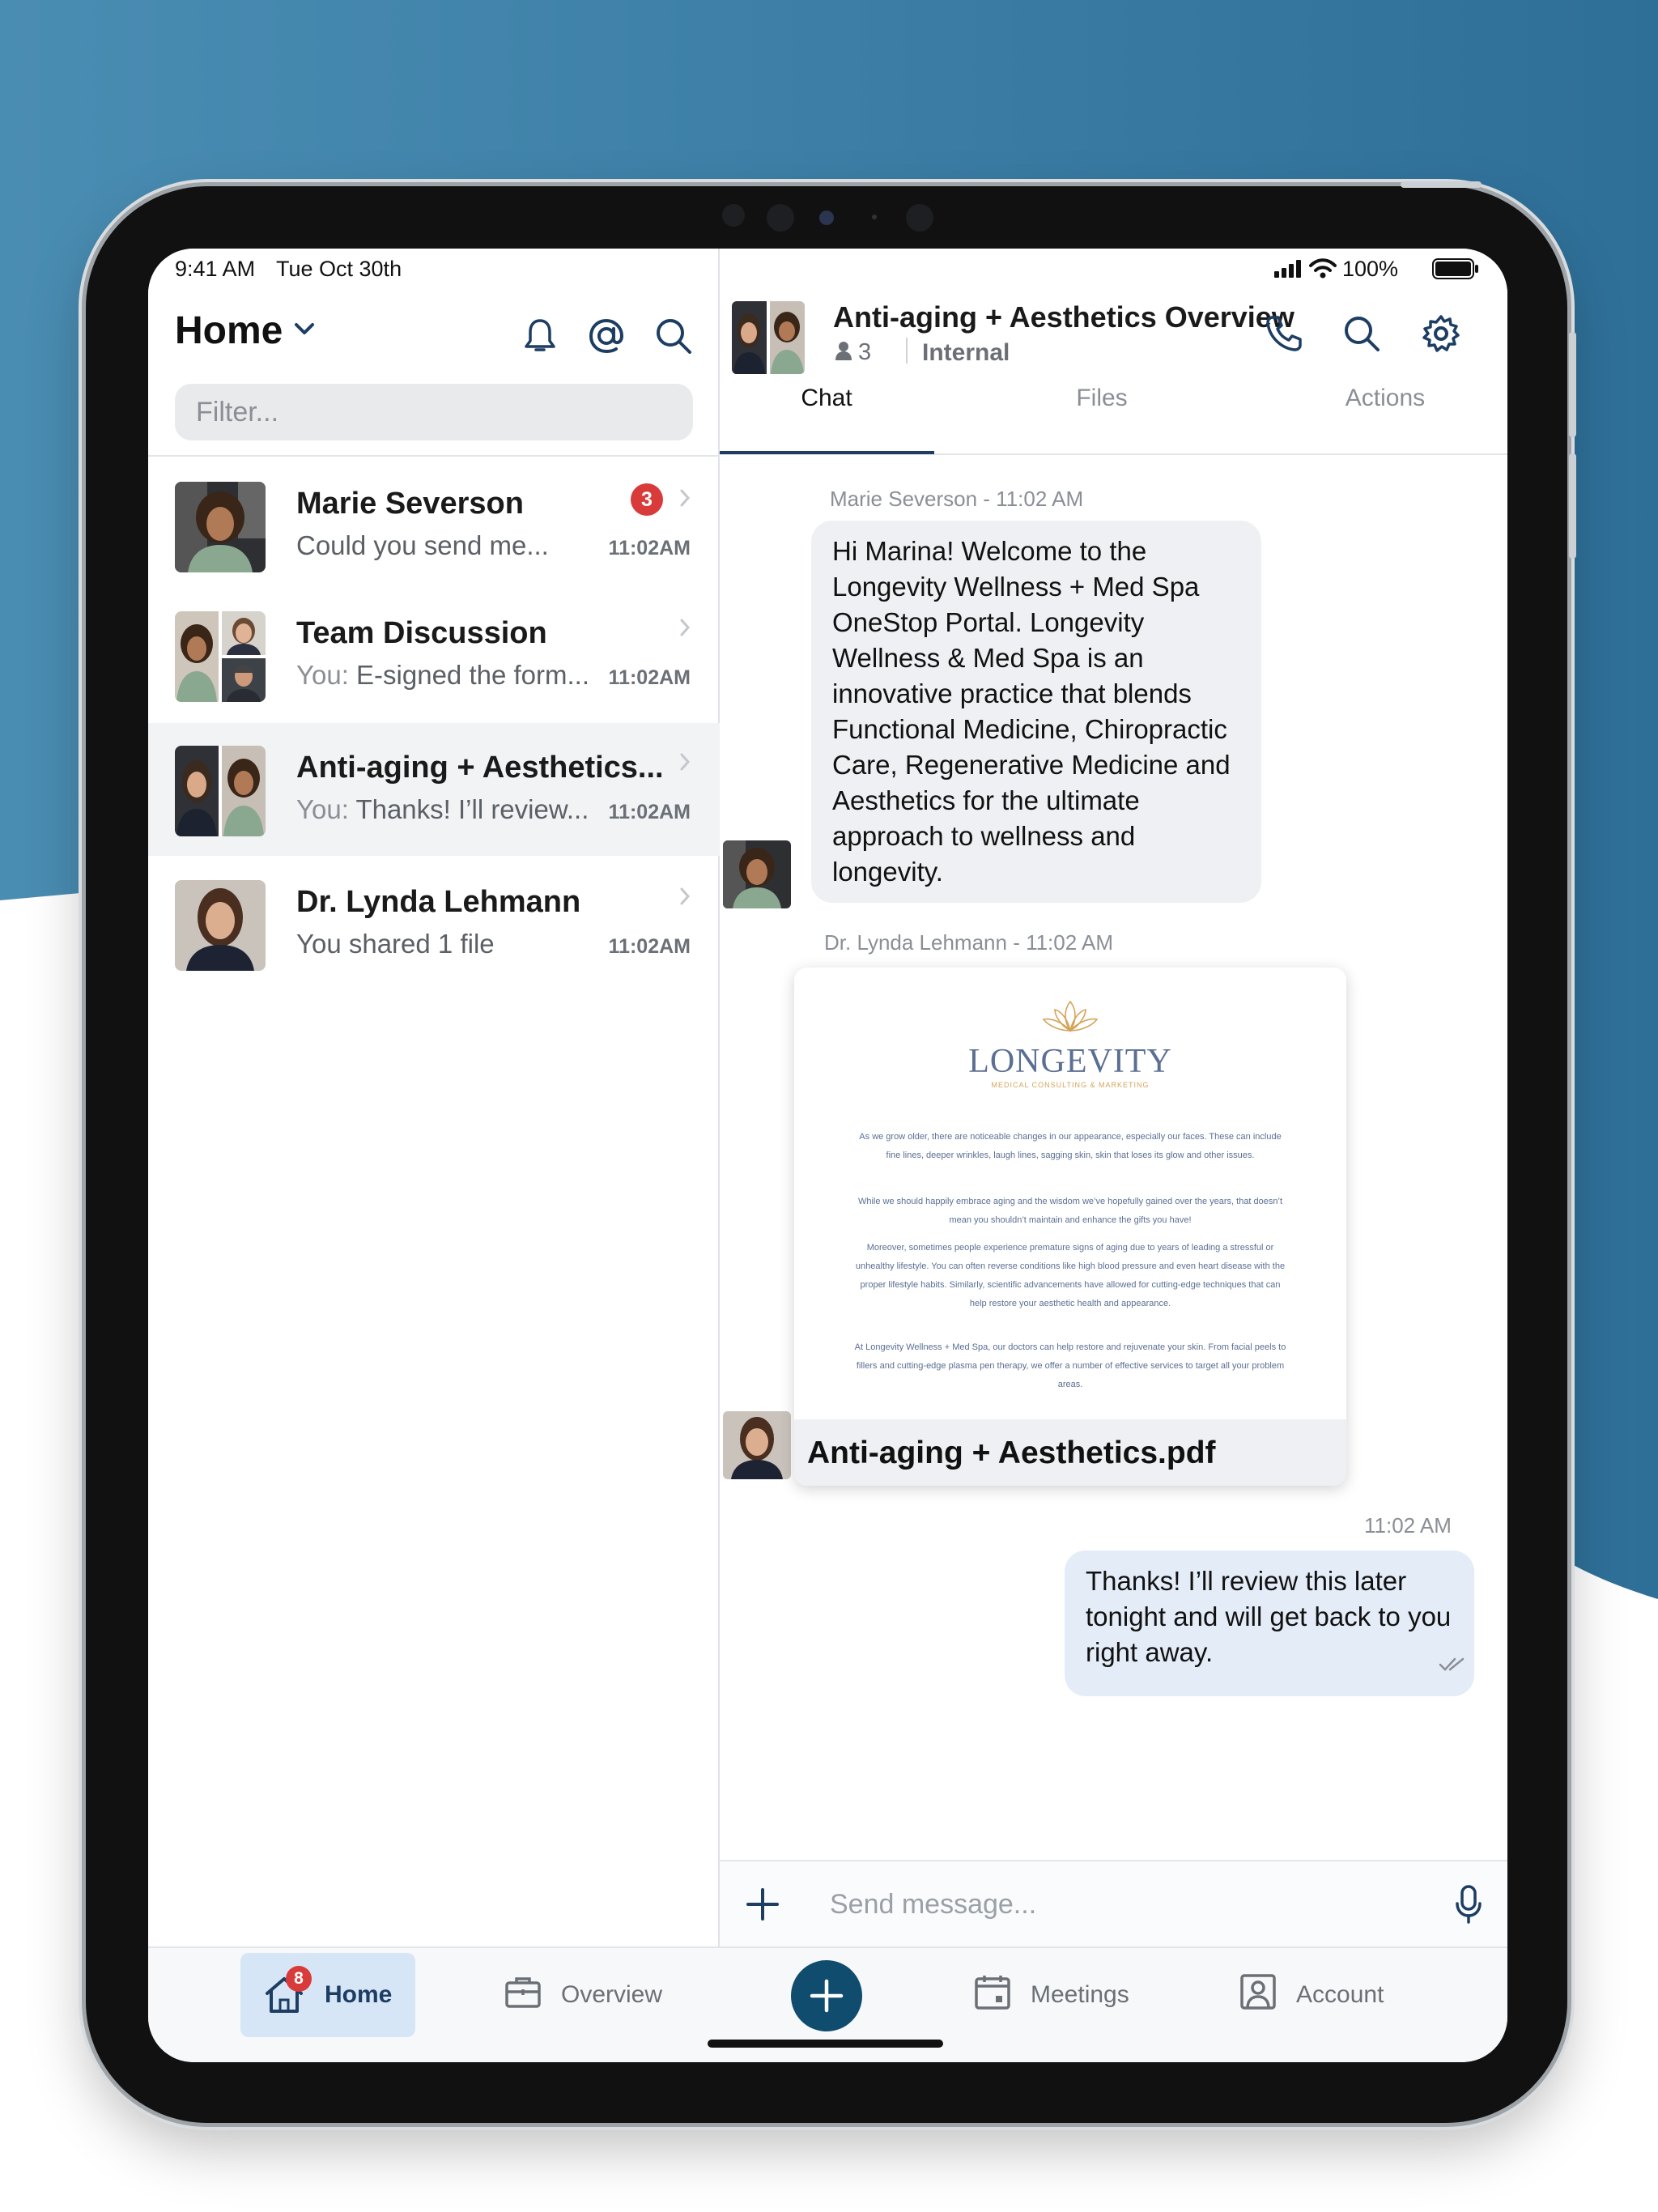 This screenshot has height=2212, width=1658. What do you see at coordinates (1340, 1995) in the screenshot?
I see `tab-label: Account` at bounding box center [1340, 1995].